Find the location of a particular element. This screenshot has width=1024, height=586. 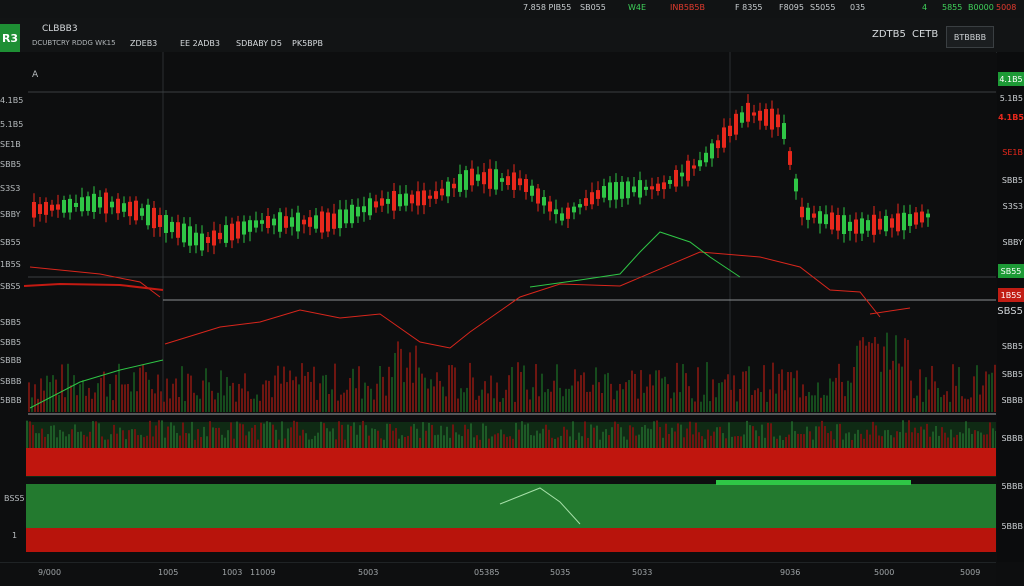

time-tick: 9036 is located at coordinates (790, 572).